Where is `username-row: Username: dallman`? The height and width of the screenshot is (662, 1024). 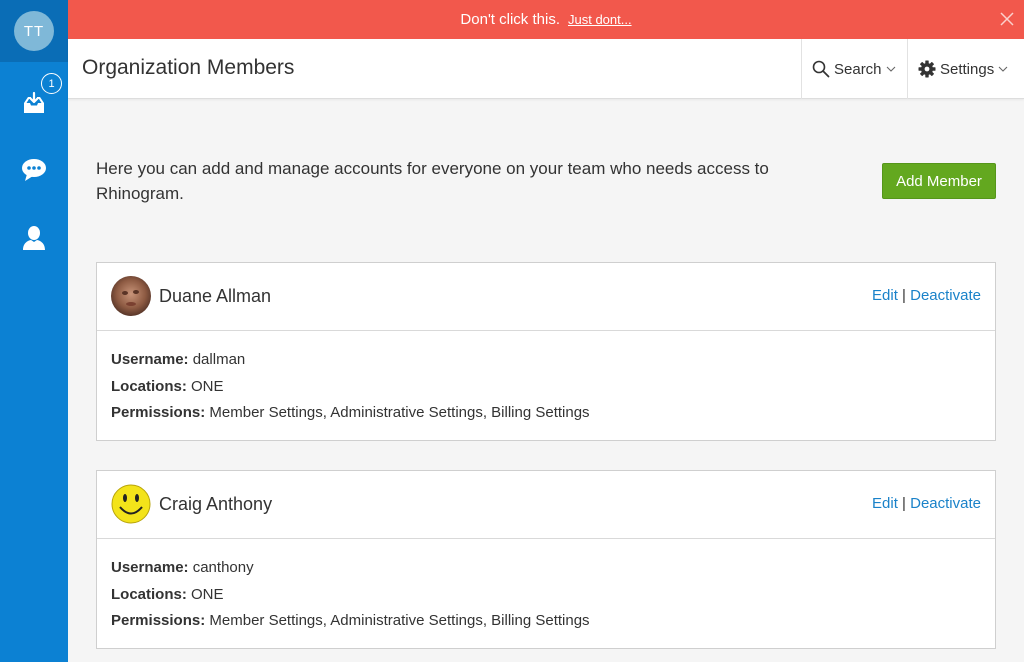
username-row: Username: dallman is located at coordinates (546, 360).